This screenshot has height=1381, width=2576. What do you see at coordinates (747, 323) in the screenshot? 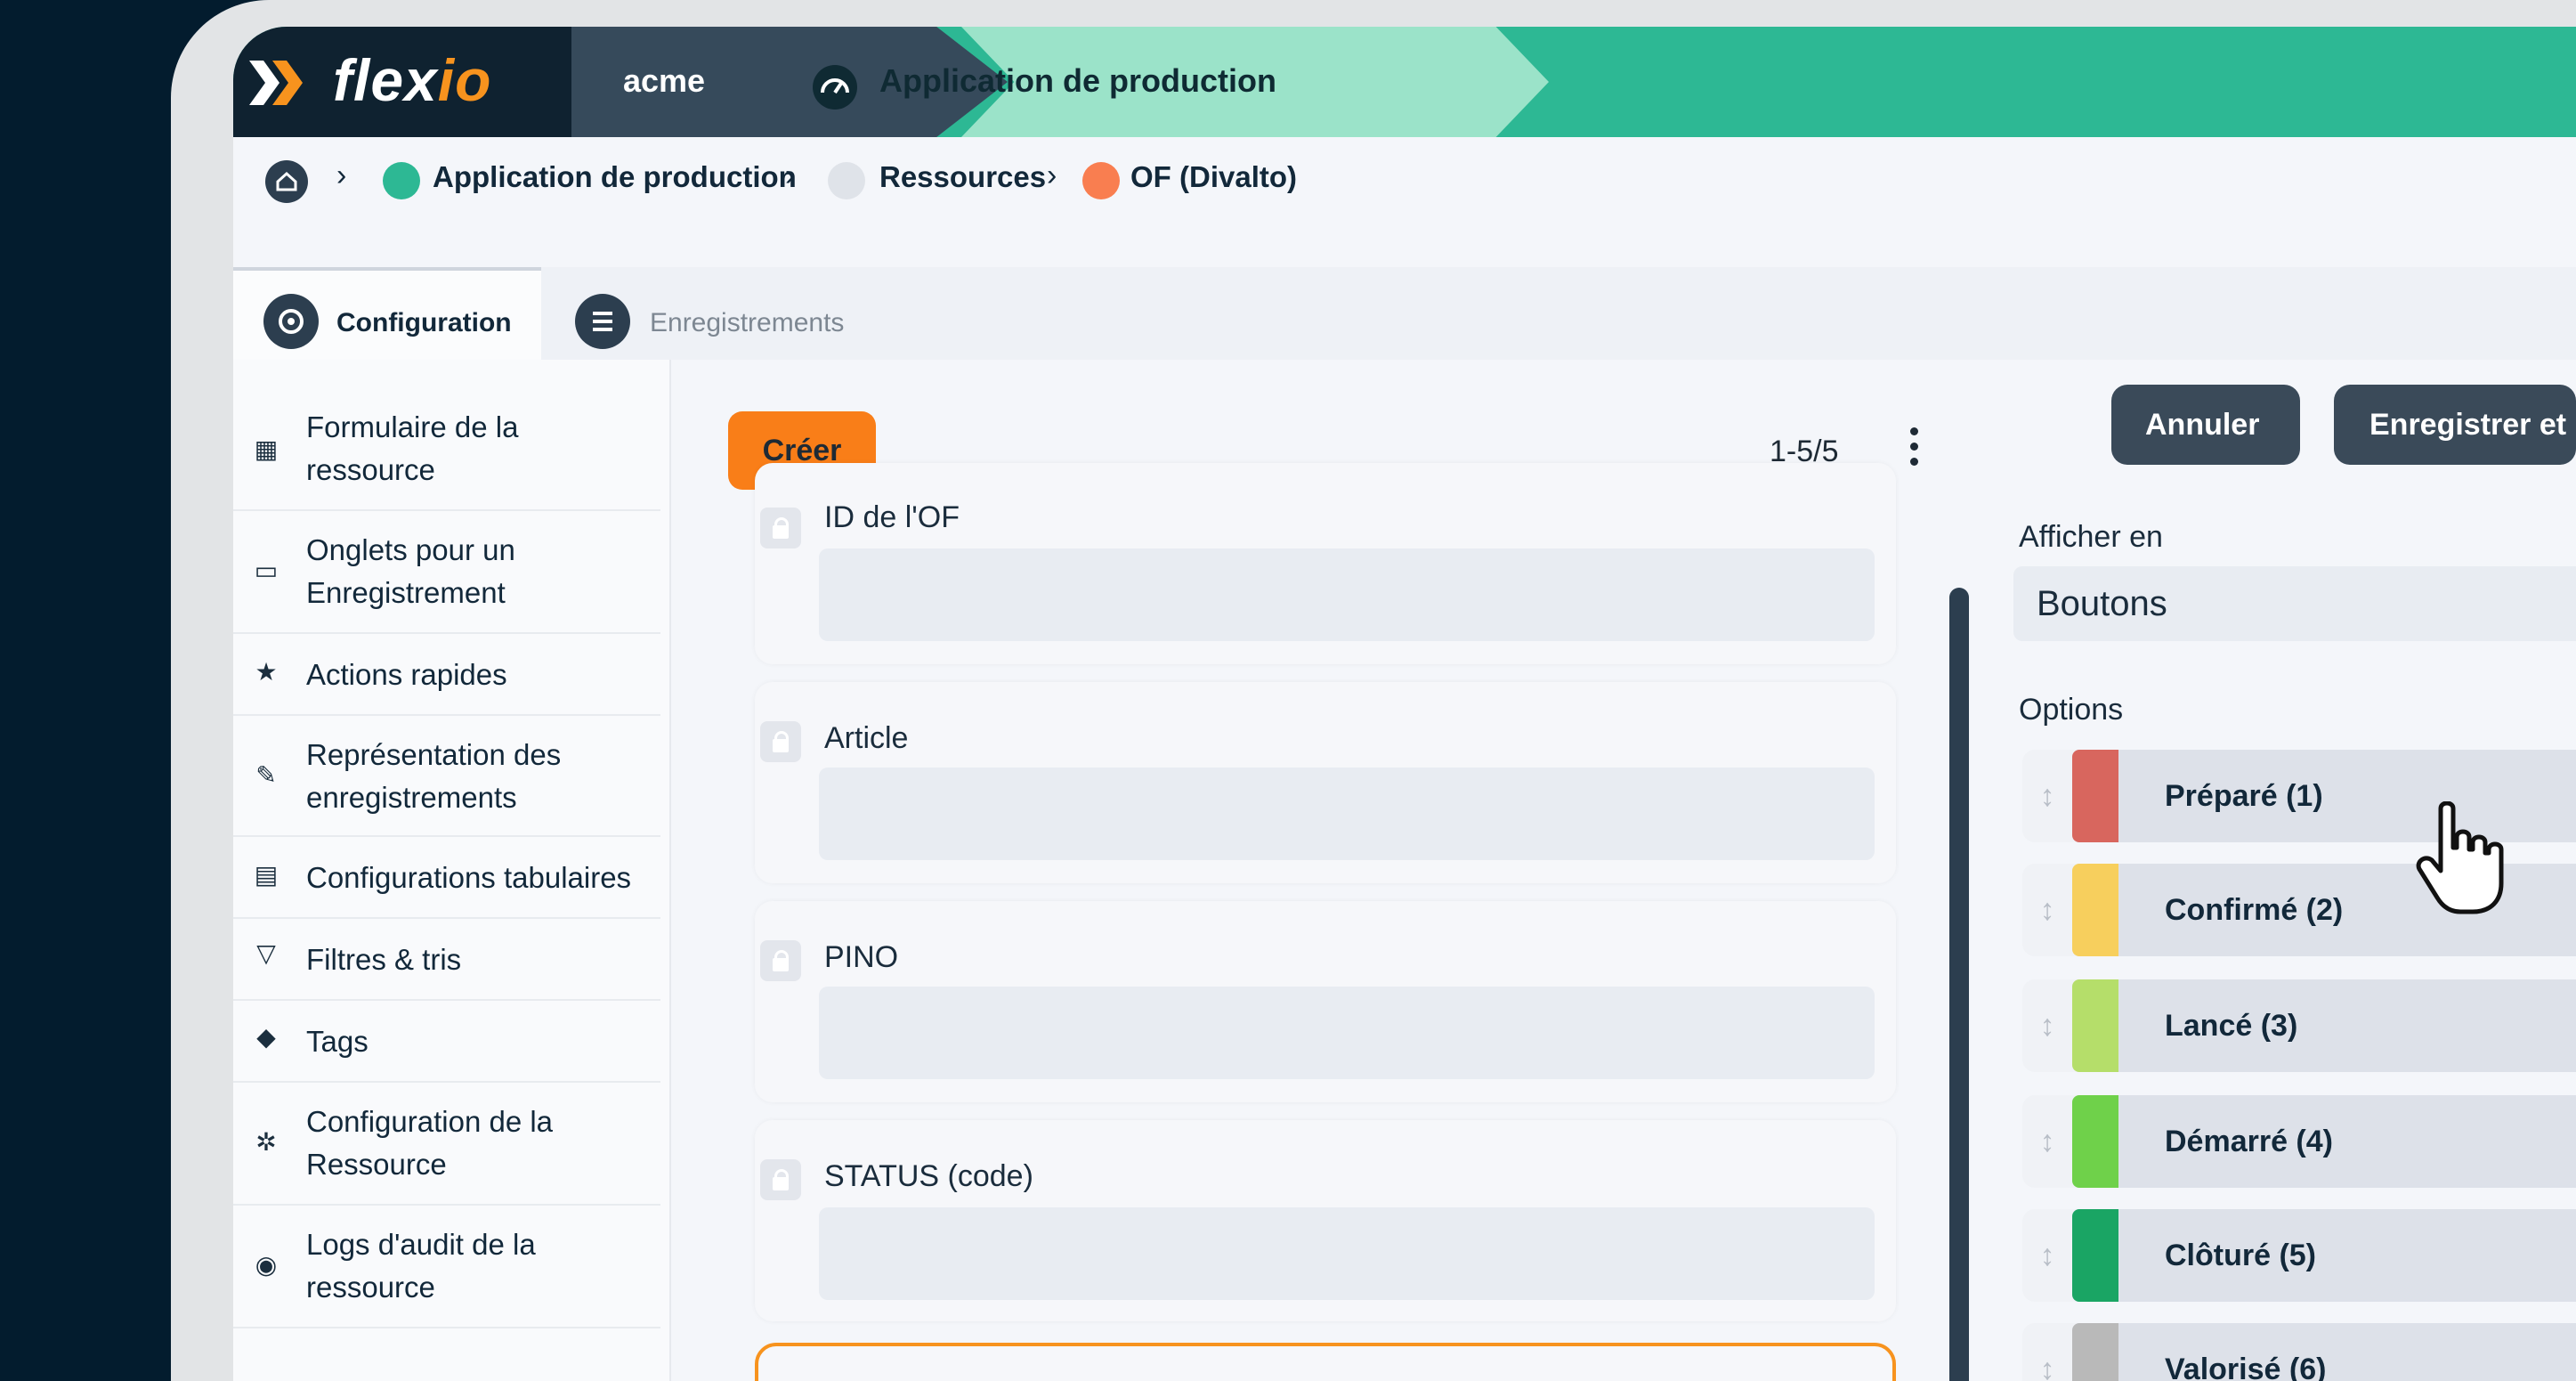
I see `tab-enregistrements: Enregistrements` at bounding box center [747, 323].